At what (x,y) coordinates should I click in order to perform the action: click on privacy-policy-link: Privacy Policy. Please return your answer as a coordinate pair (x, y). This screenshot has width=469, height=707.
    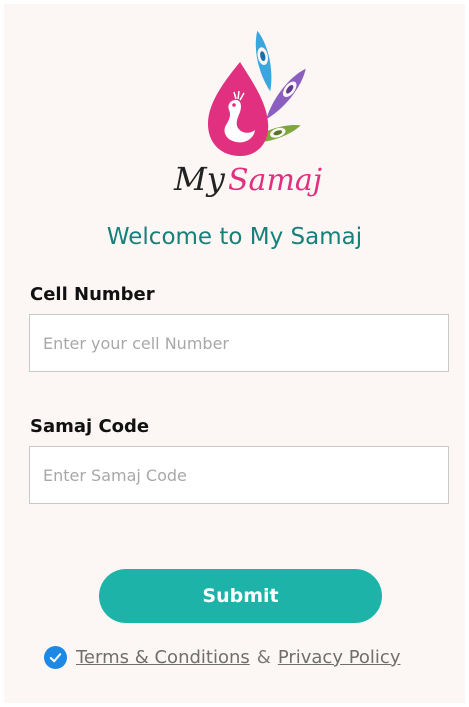
    Looking at the image, I should click on (339, 657).